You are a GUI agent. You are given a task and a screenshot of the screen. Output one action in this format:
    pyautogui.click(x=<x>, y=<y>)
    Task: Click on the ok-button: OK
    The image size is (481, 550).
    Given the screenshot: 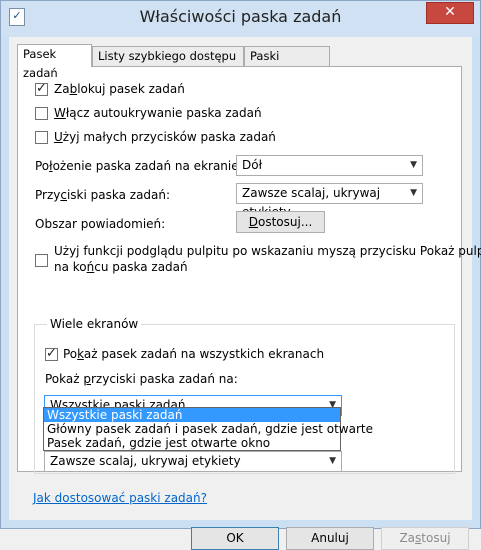 What is the action you would take?
    pyautogui.click(x=235, y=538)
    